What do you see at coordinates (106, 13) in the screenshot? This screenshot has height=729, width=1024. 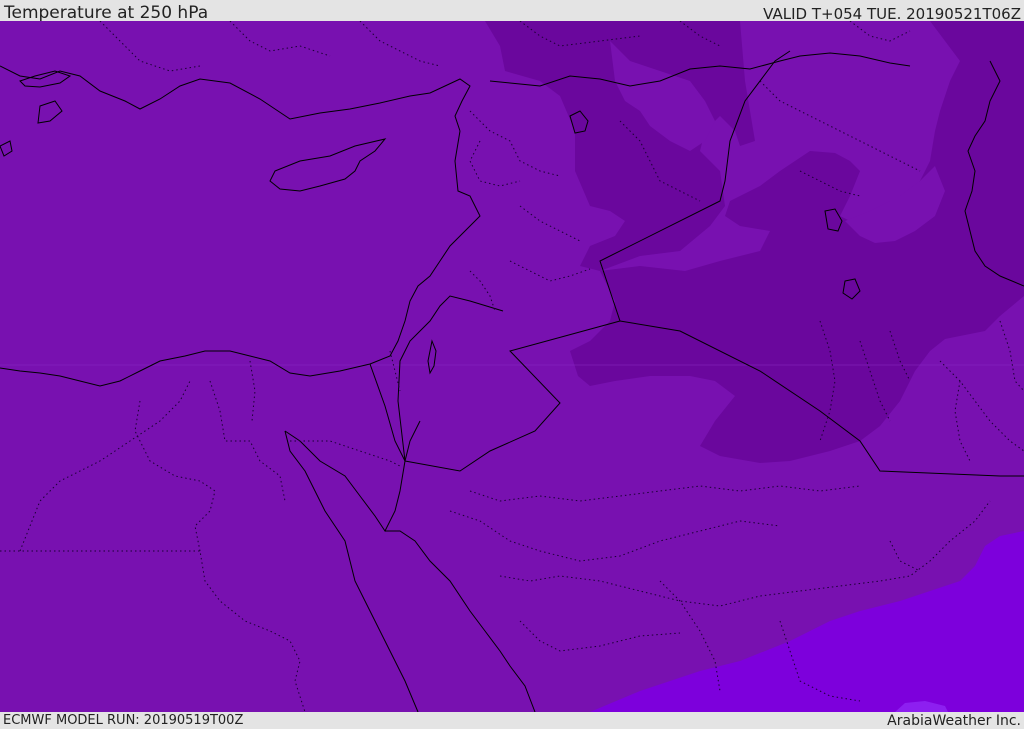 I see `map-title: Temperature at 250 hPa` at bounding box center [106, 13].